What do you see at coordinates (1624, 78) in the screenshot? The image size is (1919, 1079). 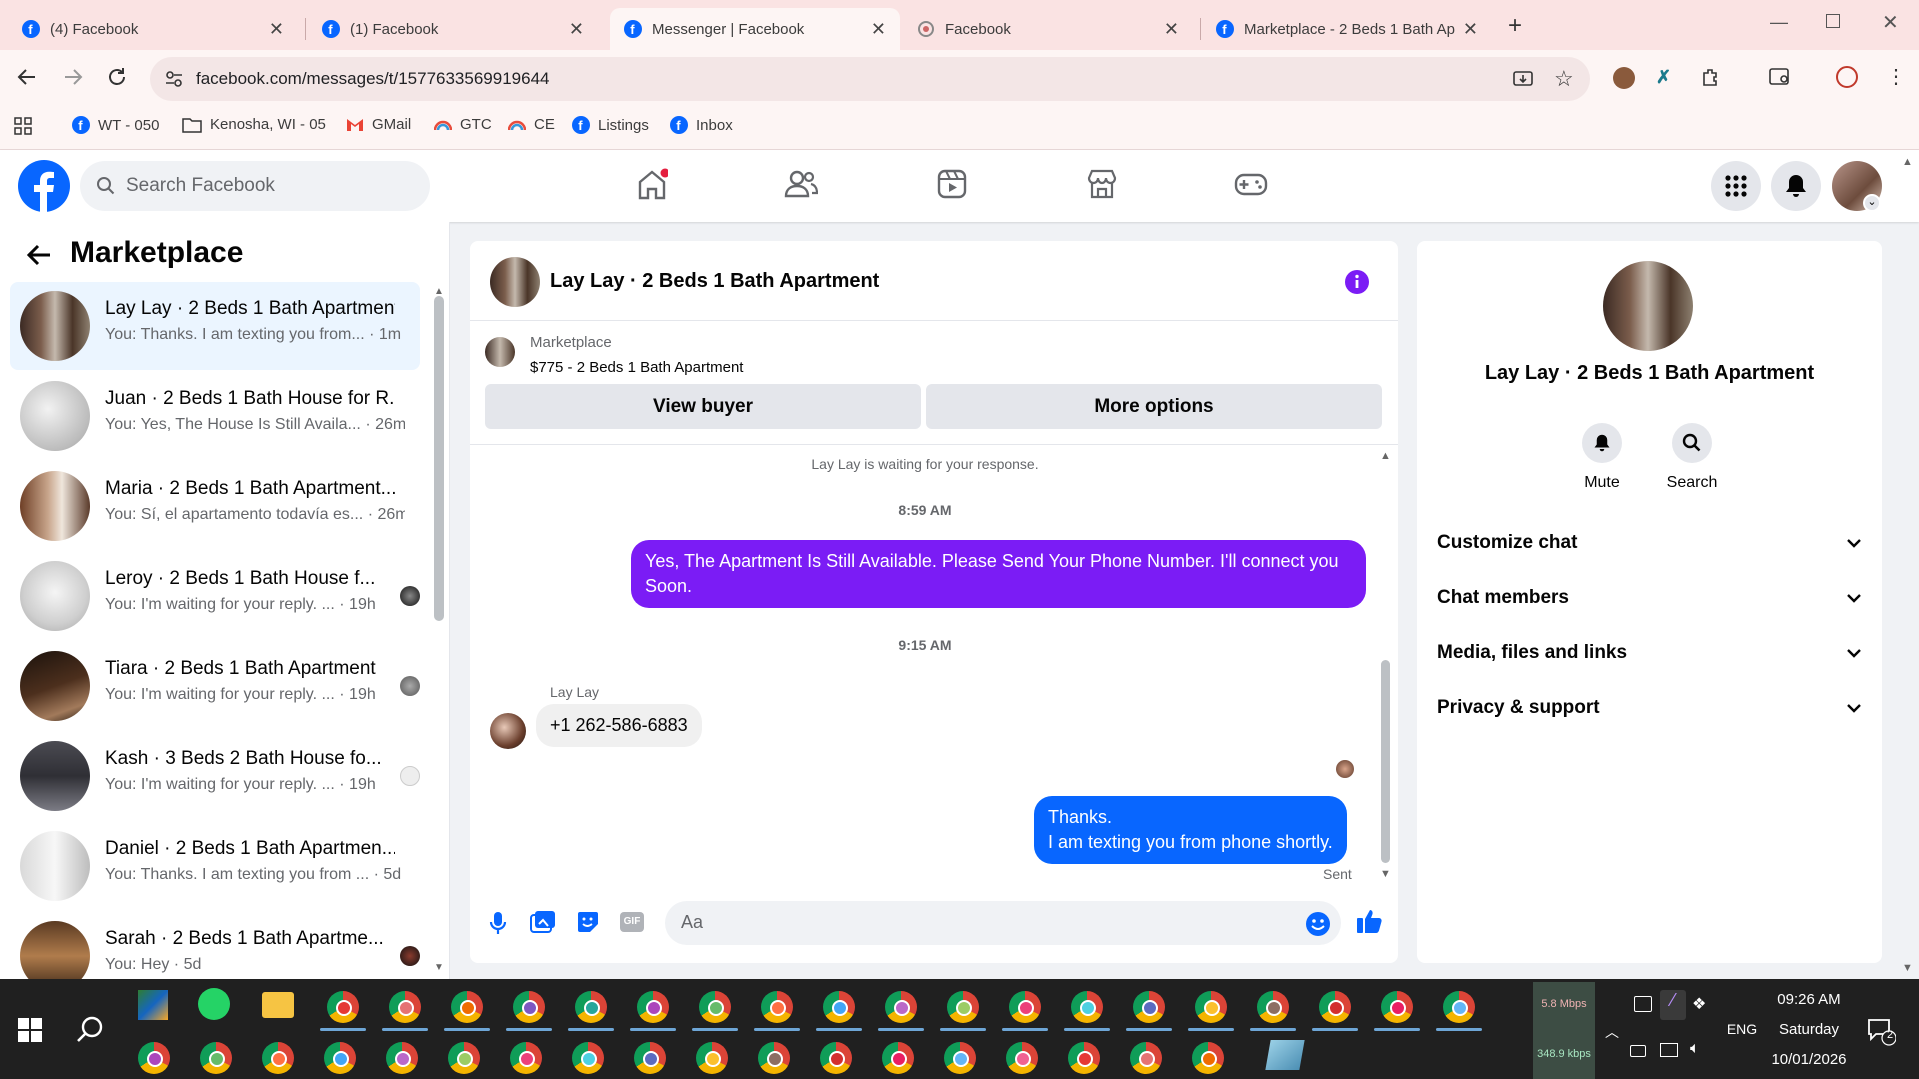 I see `cookie-extension-icon` at bounding box center [1624, 78].